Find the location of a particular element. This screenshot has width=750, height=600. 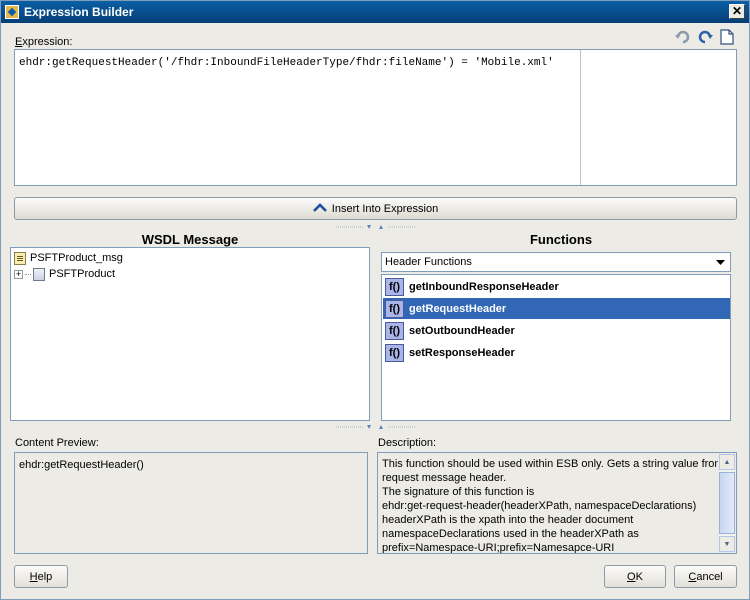

help-mnemonic: H is located at coordinates (33, 576).